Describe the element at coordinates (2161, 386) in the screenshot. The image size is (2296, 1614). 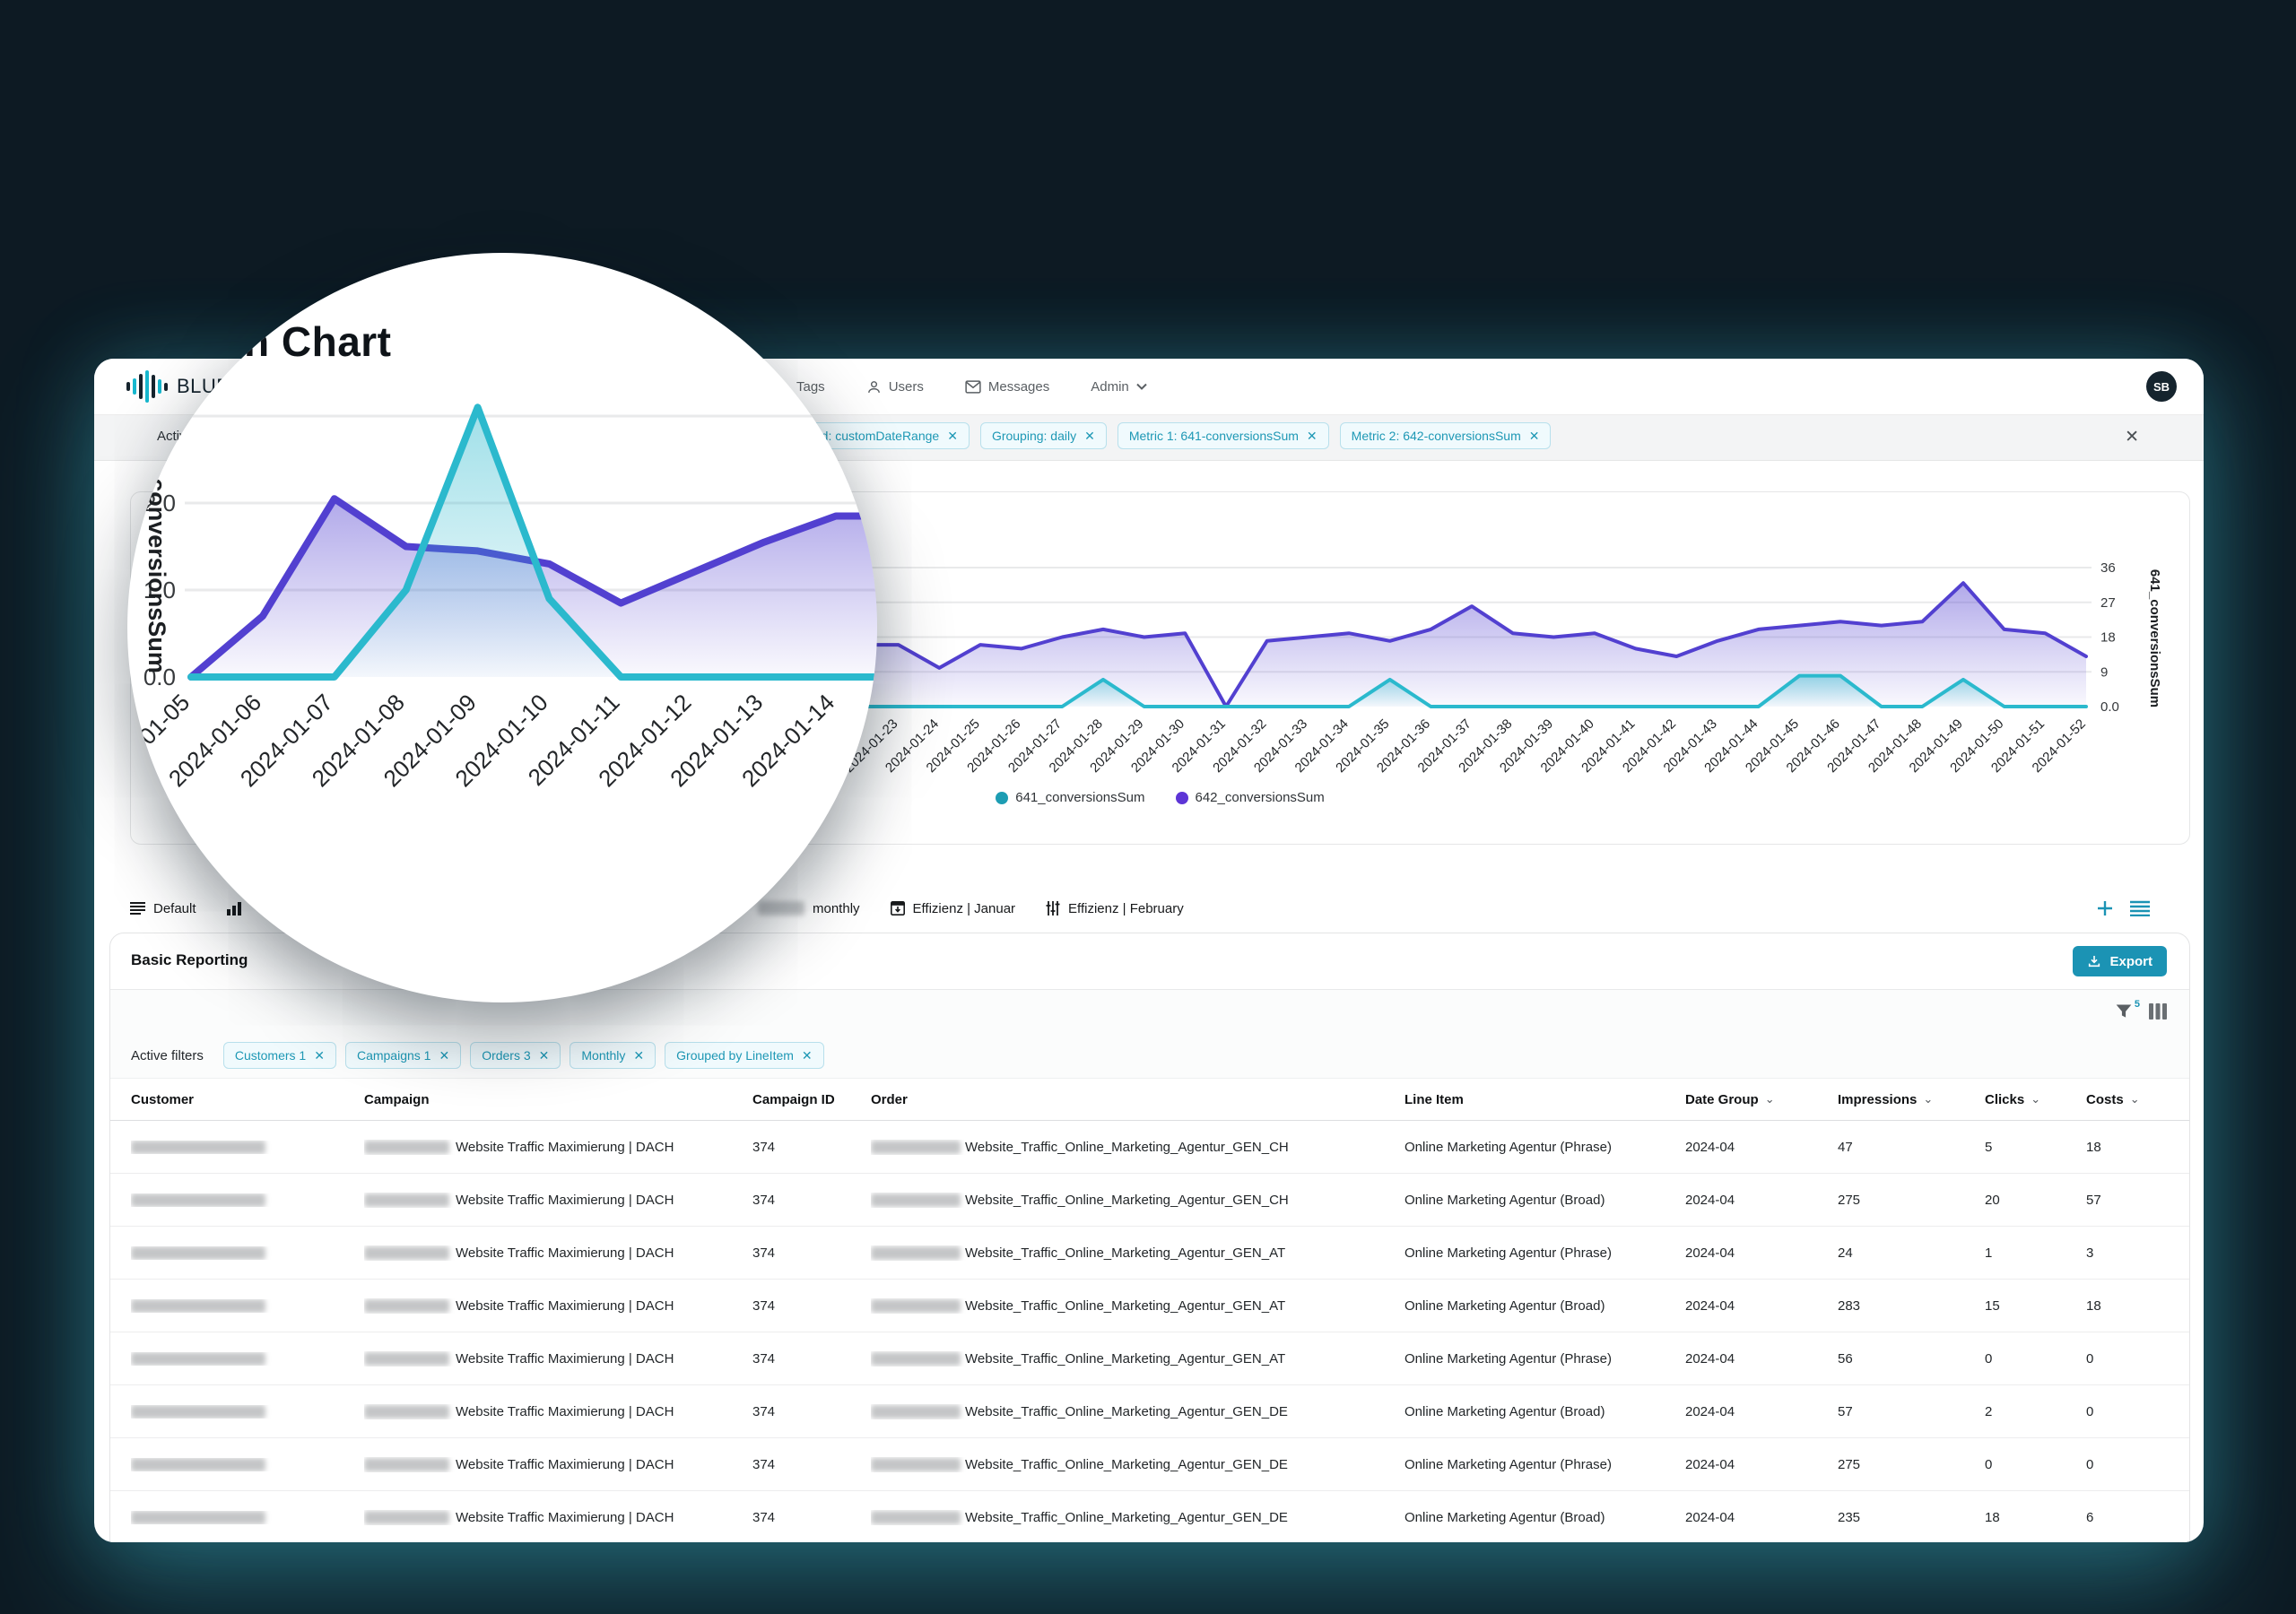
I see `avatar: SB` at that location.